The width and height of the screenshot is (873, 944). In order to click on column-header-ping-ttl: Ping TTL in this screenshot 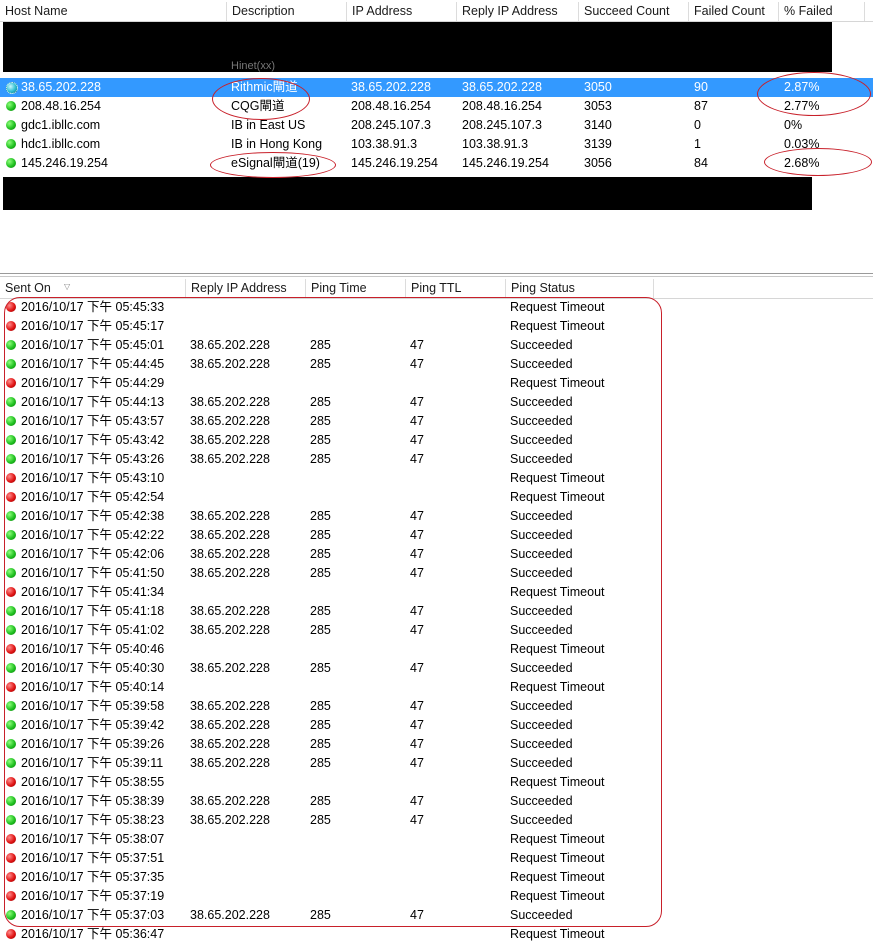, I will do `click(456, 288)`.